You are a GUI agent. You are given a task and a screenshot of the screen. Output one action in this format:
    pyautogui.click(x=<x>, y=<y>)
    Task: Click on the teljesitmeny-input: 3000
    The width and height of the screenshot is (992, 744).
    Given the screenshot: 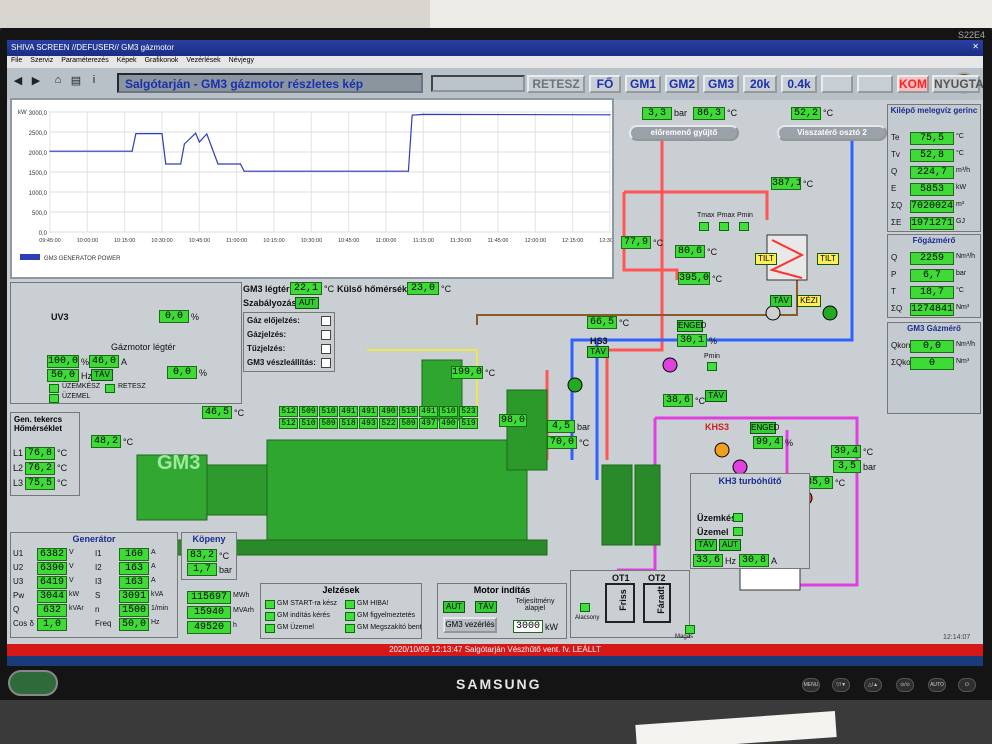 What is the action you would take?
    pyautogui.click(x=528, y=626)
    